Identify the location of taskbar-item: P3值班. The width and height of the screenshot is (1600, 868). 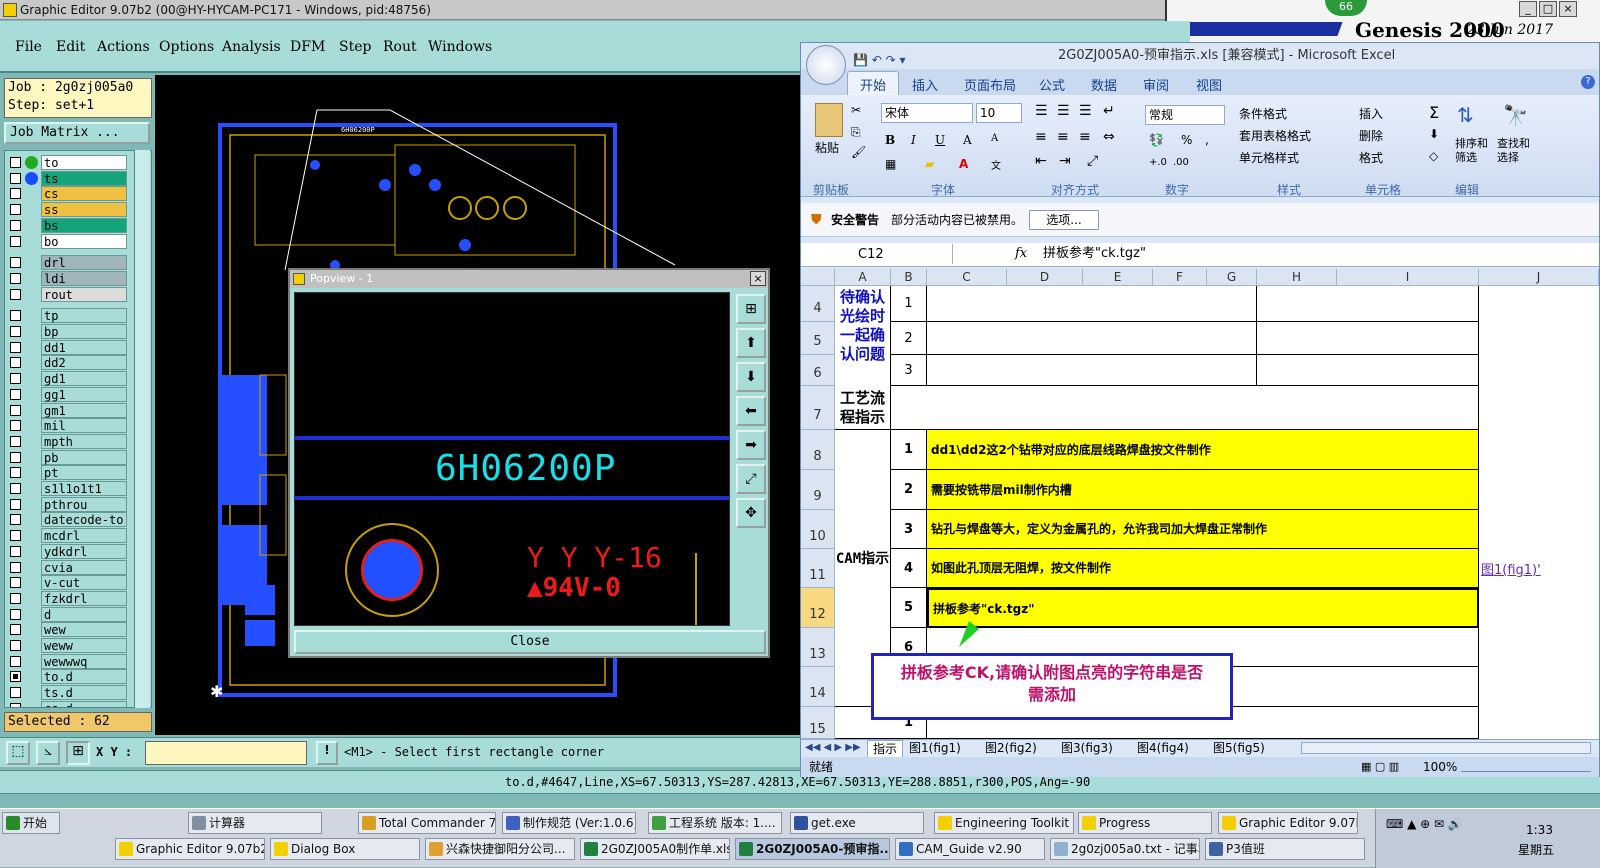
(1285, 849).